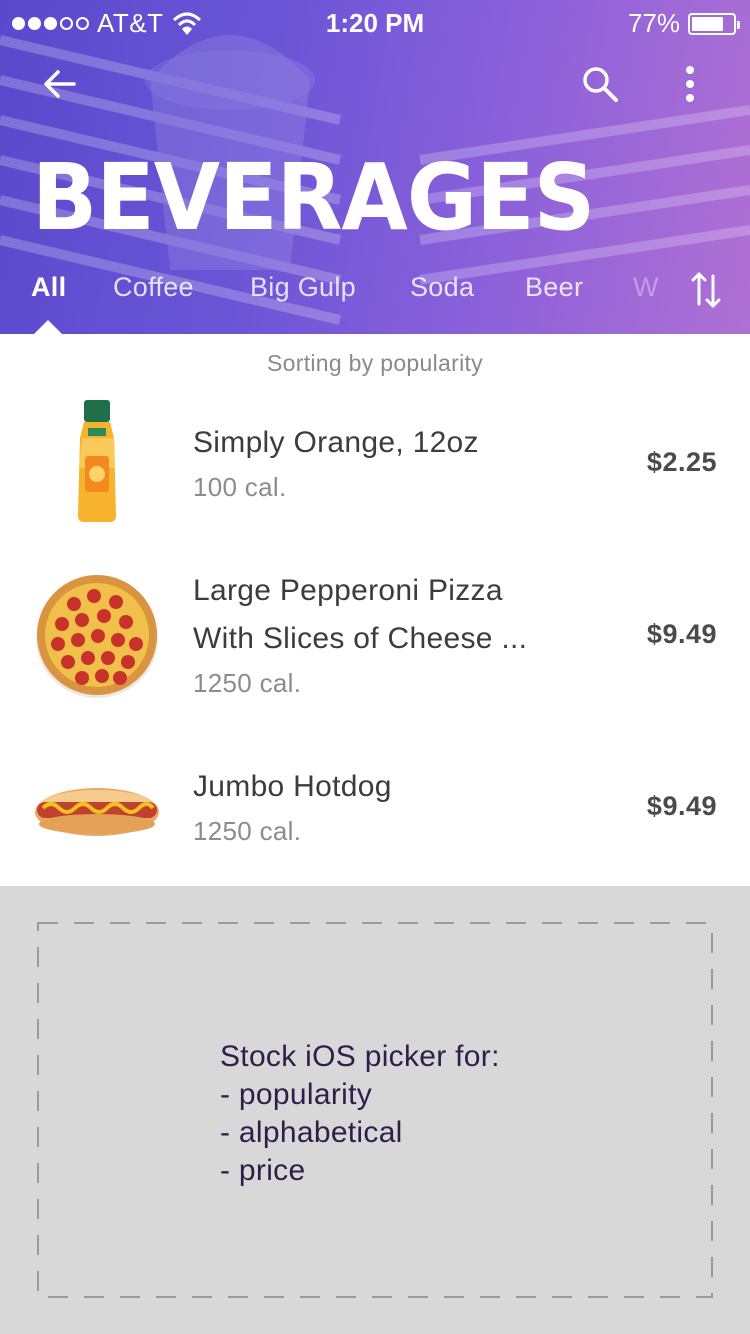  What do you see at coordinates (336, 442) in the screenshot?
I see `item-name: Simply Orange, 12oz` at bounding box center [336, 442].